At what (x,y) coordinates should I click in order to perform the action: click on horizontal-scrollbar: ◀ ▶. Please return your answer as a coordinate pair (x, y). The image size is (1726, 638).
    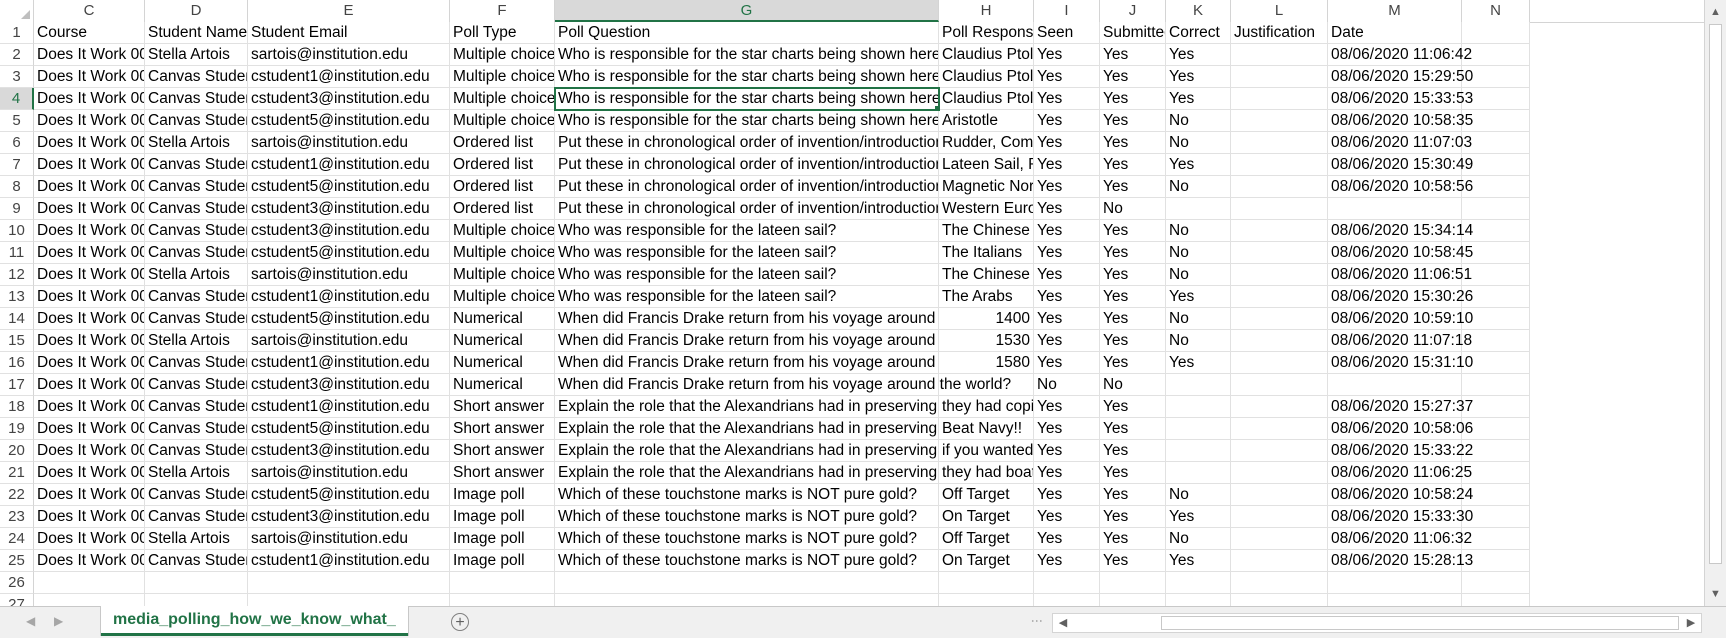
    Looking at the image, I should click on (1377, 623).